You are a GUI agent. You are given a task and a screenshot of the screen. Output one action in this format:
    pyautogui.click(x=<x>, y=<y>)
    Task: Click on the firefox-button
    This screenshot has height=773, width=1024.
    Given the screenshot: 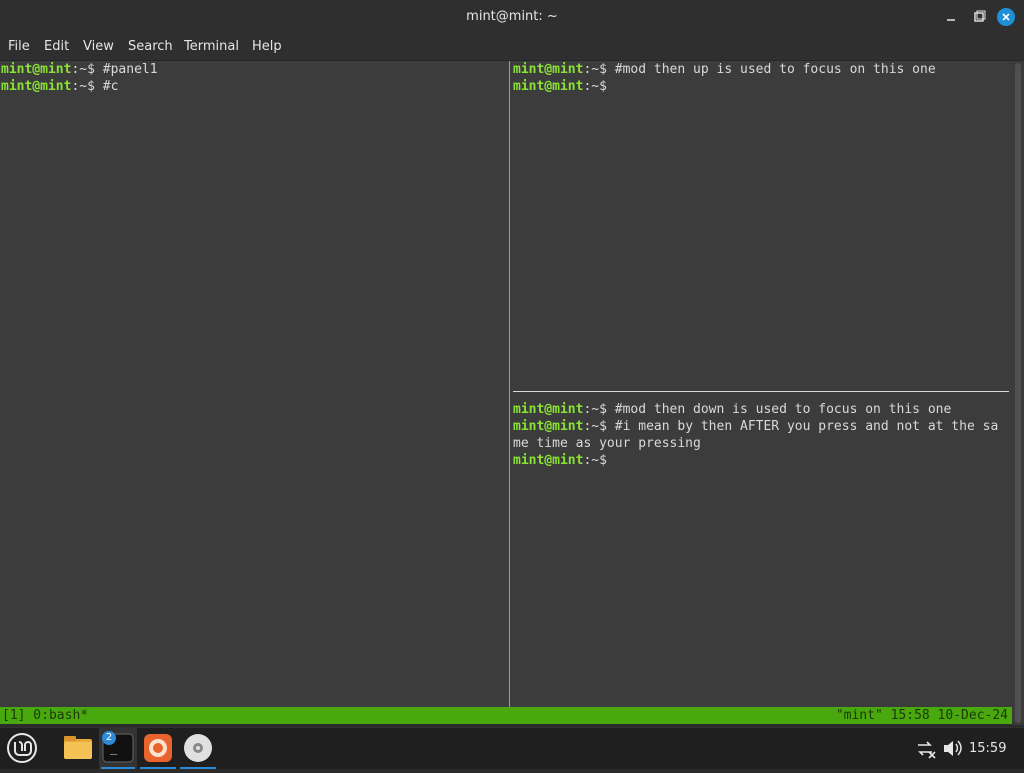 What is the action you would take?
    pyautogui.click(x=158, y=748)
    